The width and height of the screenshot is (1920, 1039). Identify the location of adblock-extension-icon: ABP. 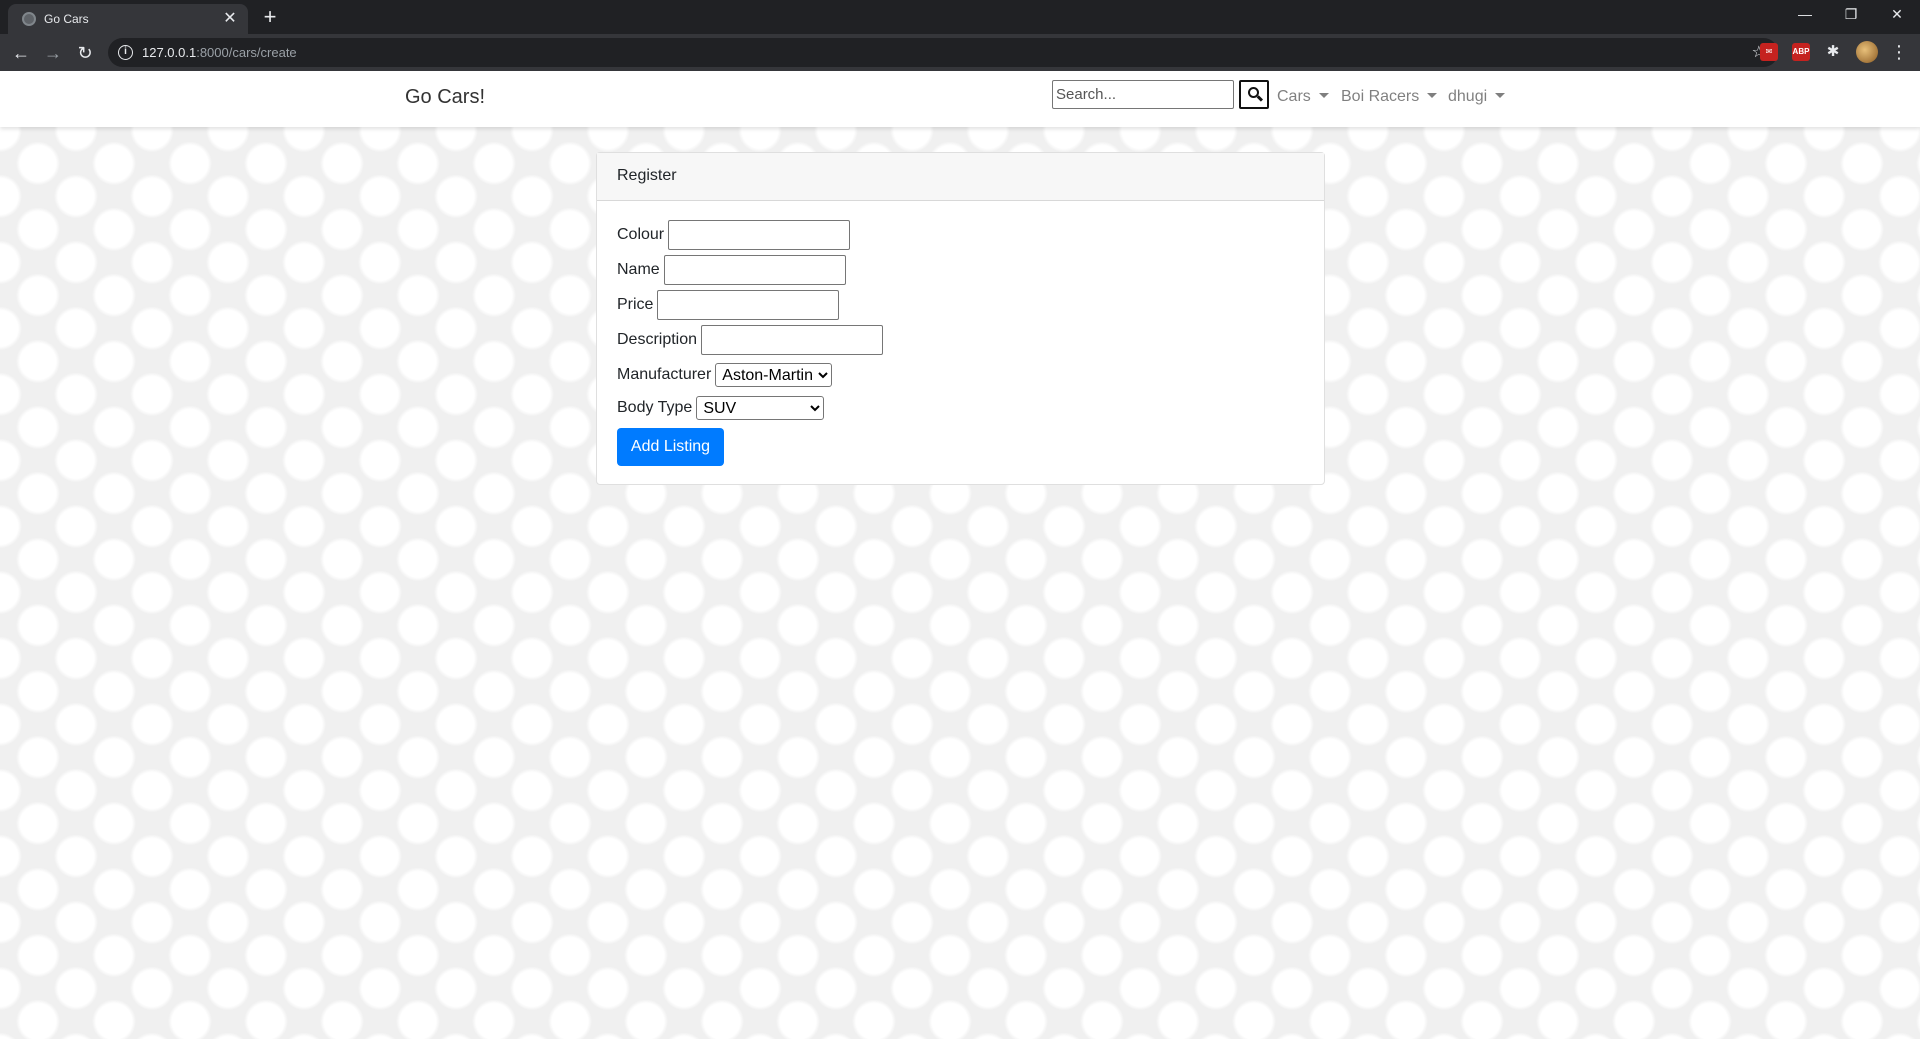
(1801, 52).